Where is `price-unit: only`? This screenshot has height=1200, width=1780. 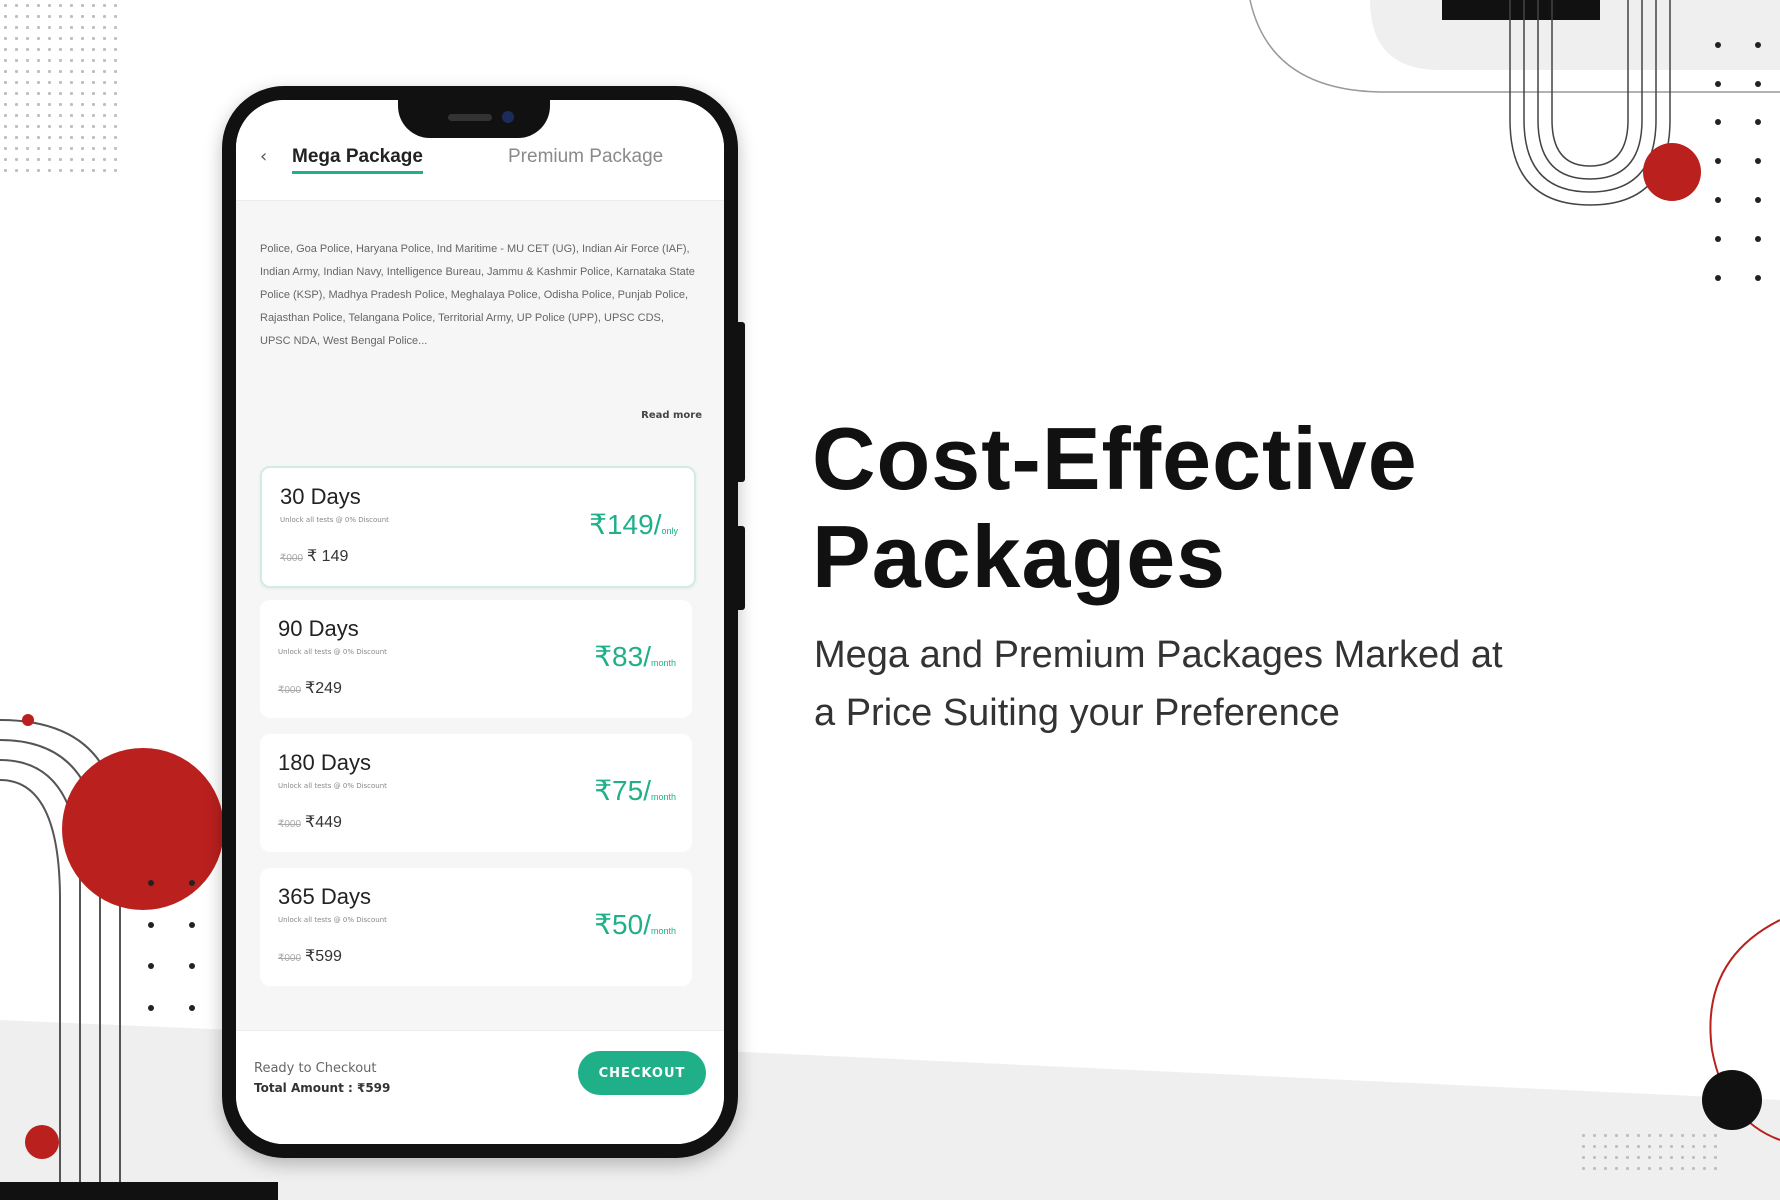
price-unit: only is located at coordinates (669, 531).